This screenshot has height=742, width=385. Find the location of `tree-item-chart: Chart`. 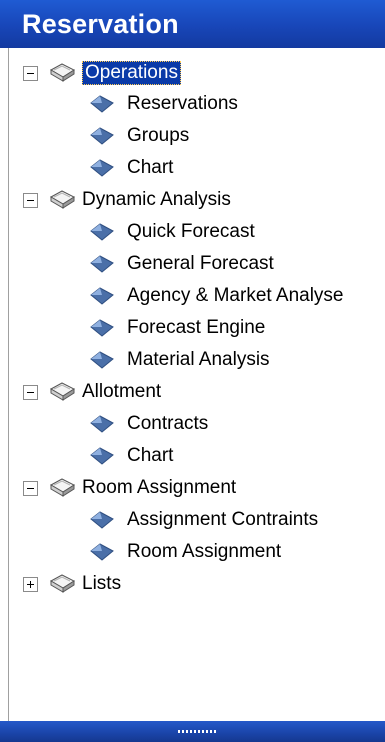

tree-item-chart: Chart is located at coordinates (131, 168).